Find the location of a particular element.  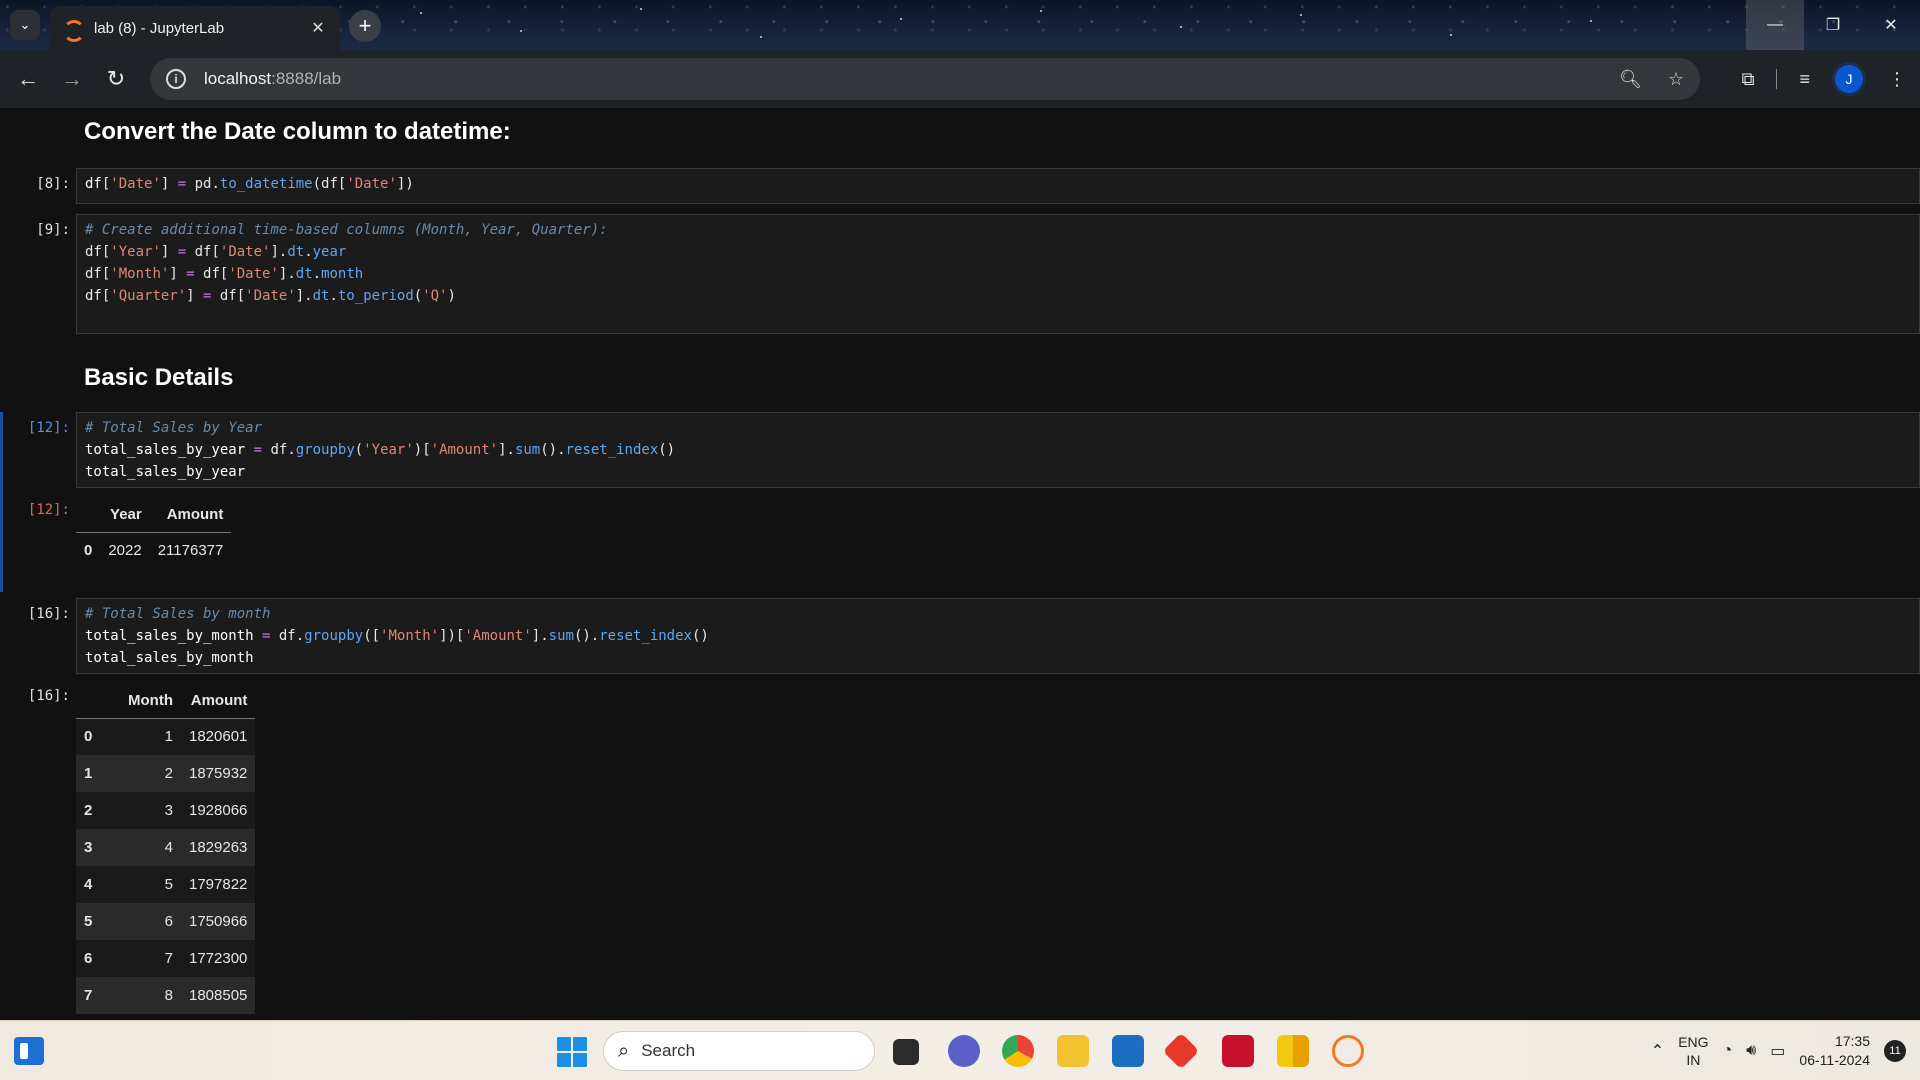

cell-12-prompt: [12]: is located at coordinates (48, 428).